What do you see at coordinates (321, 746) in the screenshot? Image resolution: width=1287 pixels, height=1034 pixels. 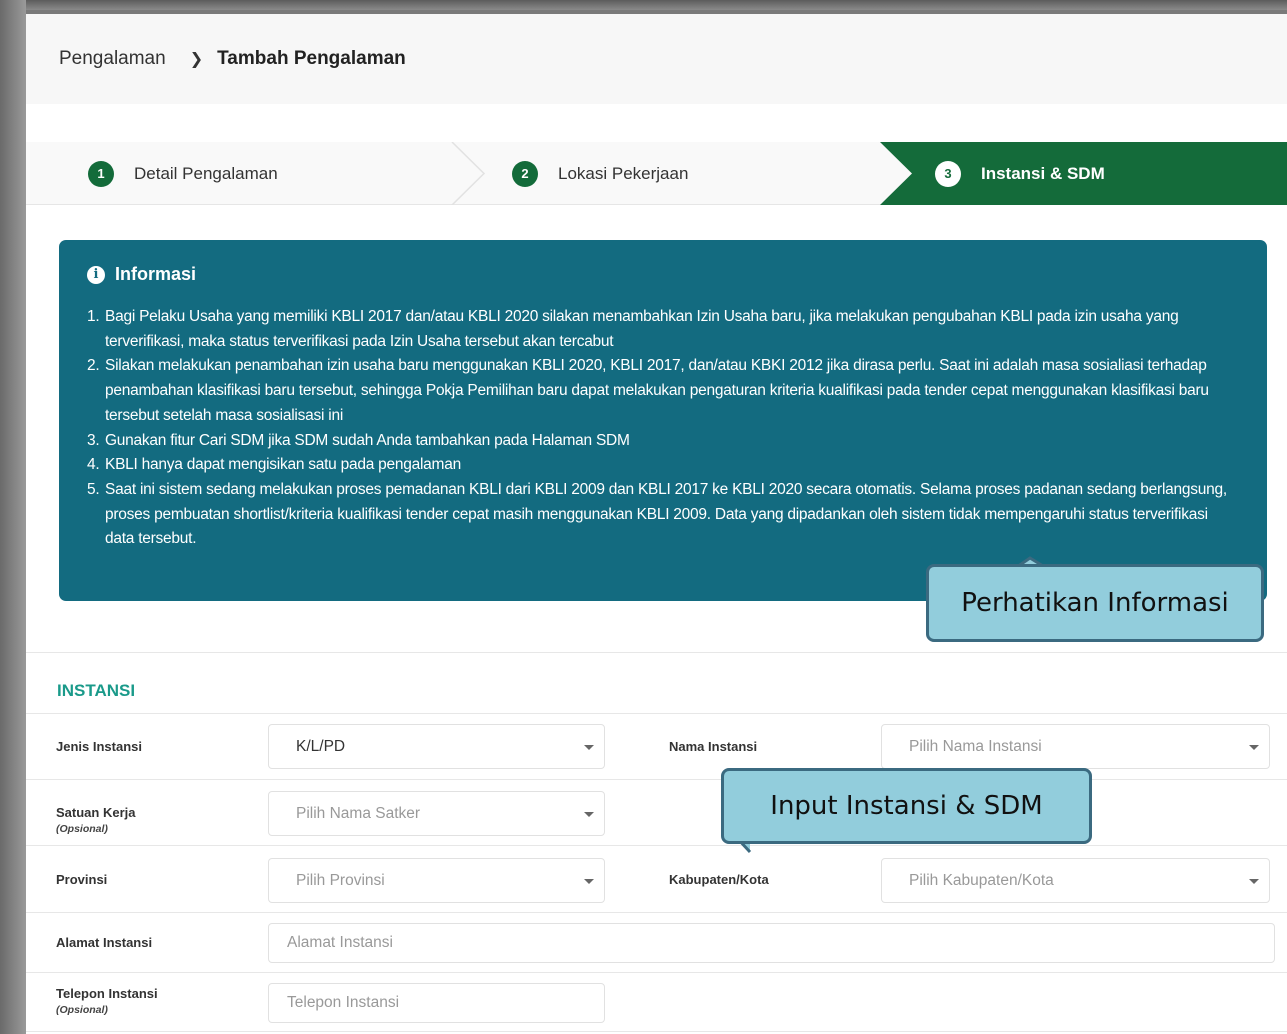 I see `jenis-instansi-value: K/L/PD` at bounding box center [321, 746].